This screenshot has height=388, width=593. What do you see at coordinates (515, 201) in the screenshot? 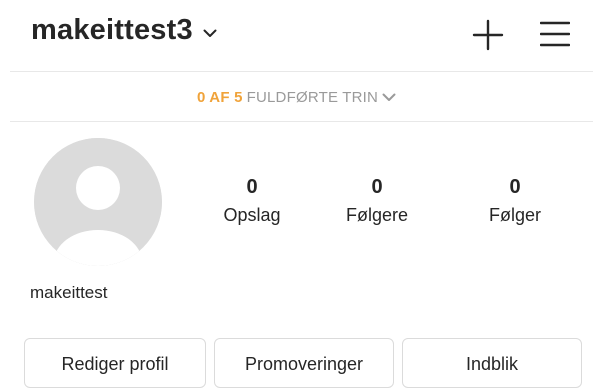
I see `following-stat: 0 Følger` at bounding box center [515, 201].